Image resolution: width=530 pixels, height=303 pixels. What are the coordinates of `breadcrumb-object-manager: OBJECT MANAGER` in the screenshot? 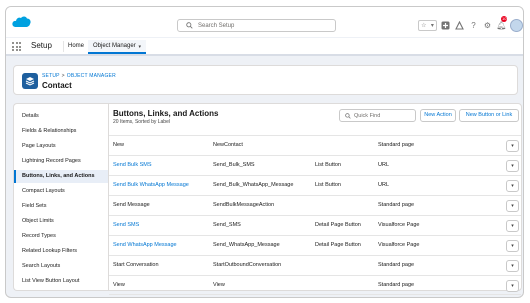 It's located at (91, 76).